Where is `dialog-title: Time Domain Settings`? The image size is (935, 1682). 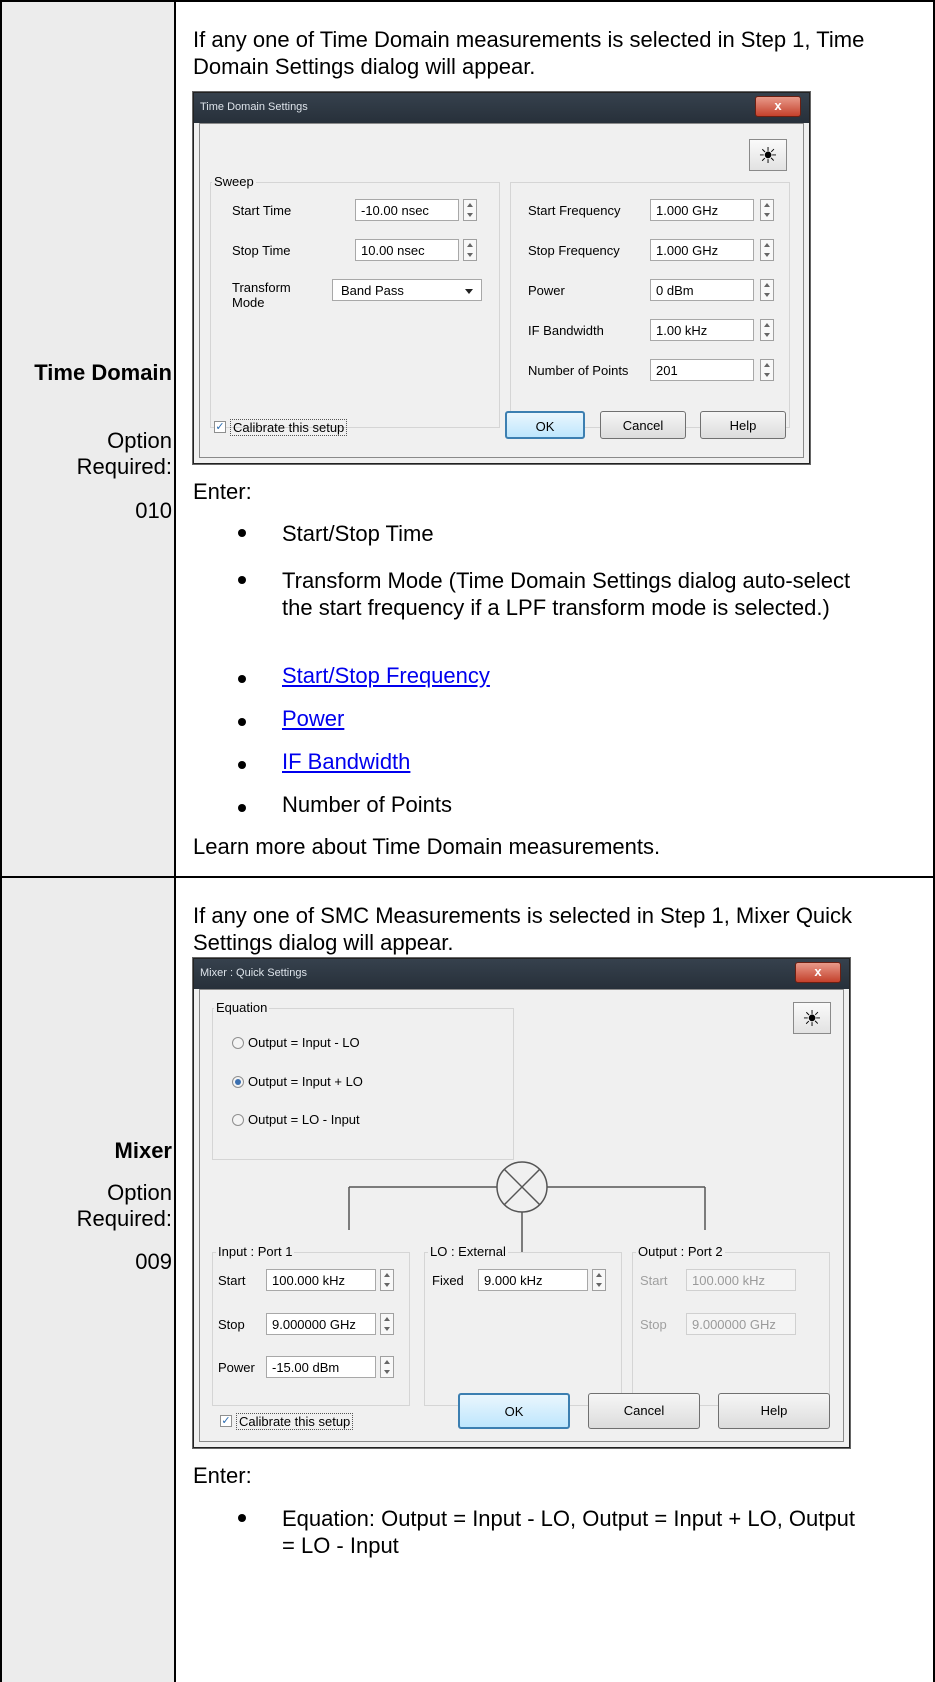
dialog-title: Time Domain Settings is located at coordinates (254, 107).